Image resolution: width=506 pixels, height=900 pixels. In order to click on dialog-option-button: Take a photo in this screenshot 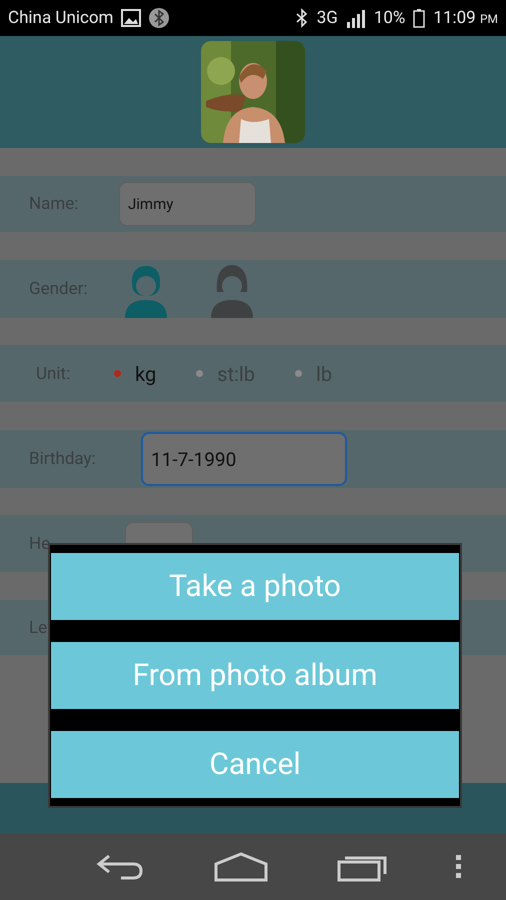, I will do `click(255, 586)`.